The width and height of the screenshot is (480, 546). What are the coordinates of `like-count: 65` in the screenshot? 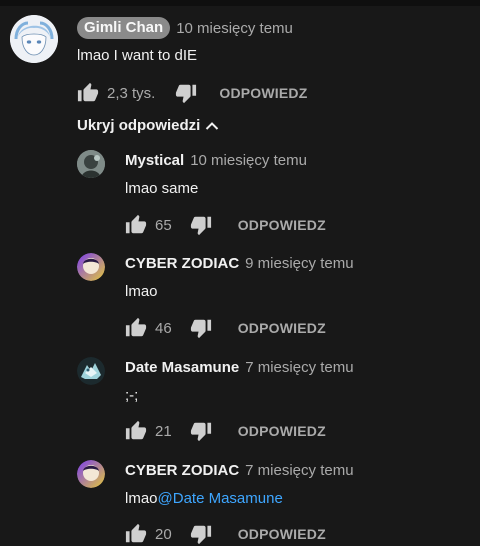 It's located at (163, 225).